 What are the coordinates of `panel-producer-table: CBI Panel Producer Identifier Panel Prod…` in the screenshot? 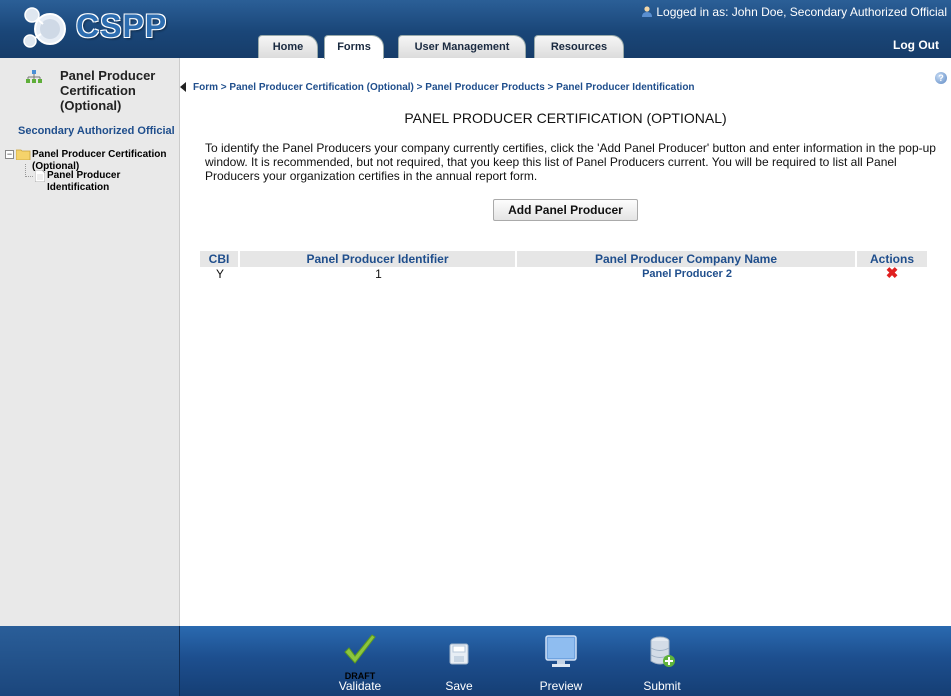 It's located at (563, 266).